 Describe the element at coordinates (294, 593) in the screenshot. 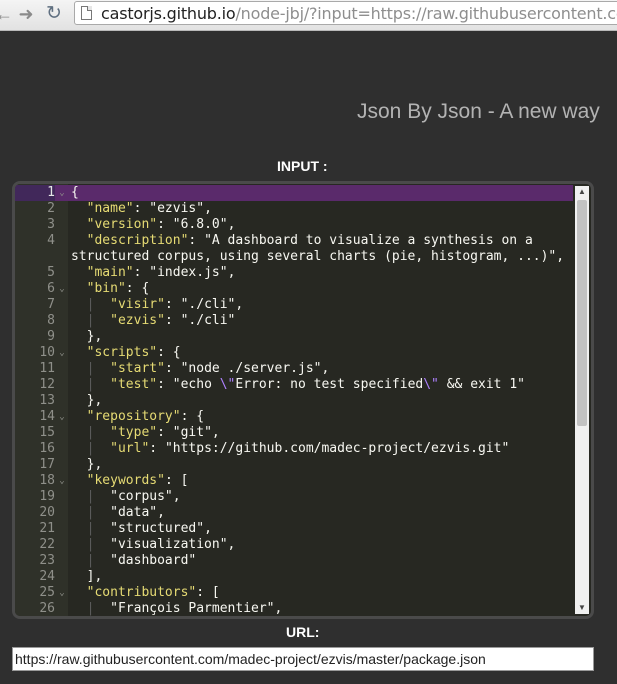

I see `code-line: 25 ⌄ "contributors": [` at that location.